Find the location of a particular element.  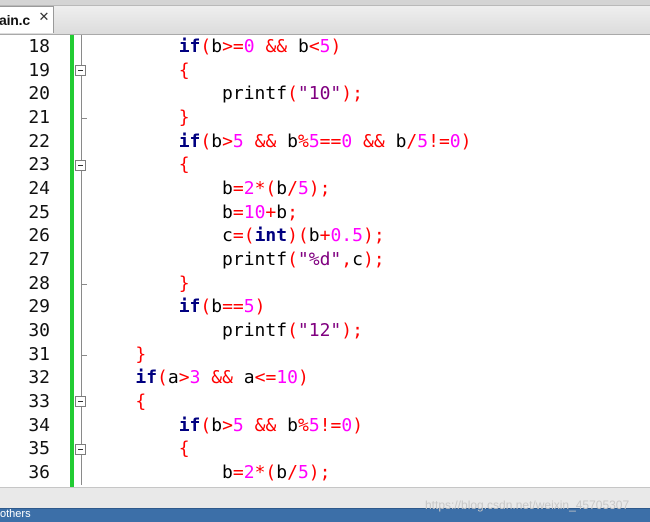

code-token: ; is located at coordinates (292, 212).